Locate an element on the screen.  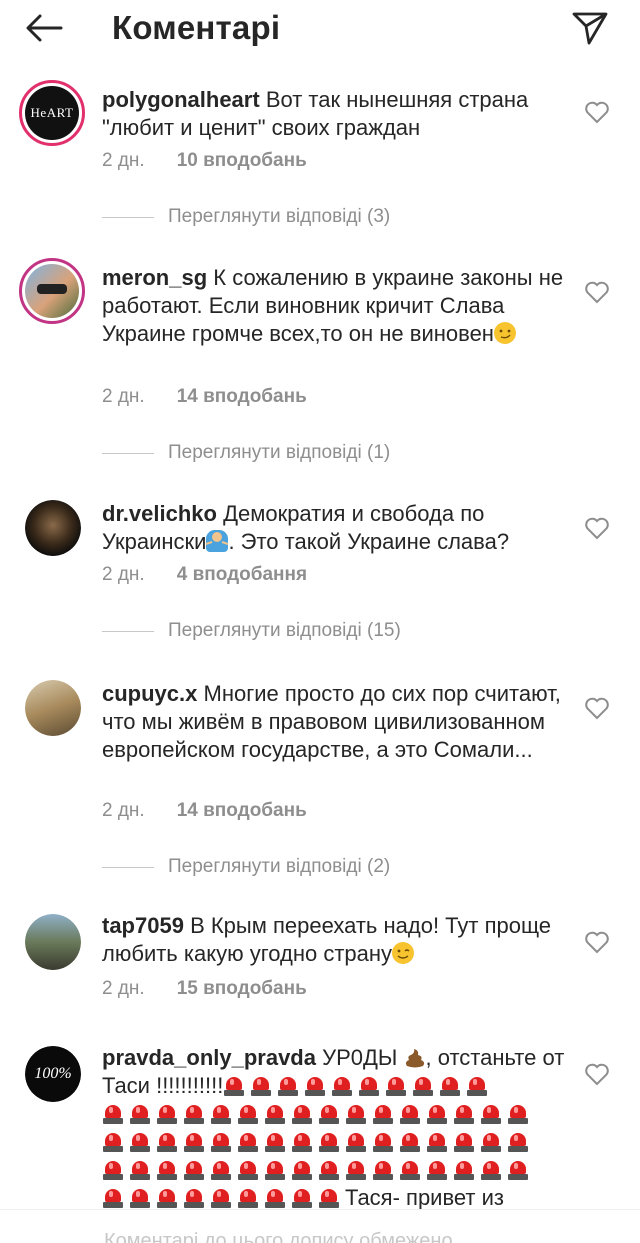
comment-text-tail: Тася- привет из is located at coordinates (424, 1197).